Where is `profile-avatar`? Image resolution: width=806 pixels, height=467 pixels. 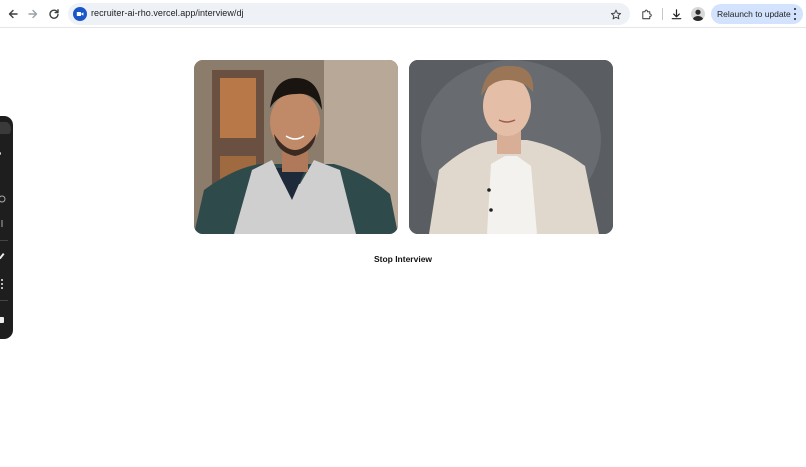 profile-avatar is located at coordinates (698, 14).